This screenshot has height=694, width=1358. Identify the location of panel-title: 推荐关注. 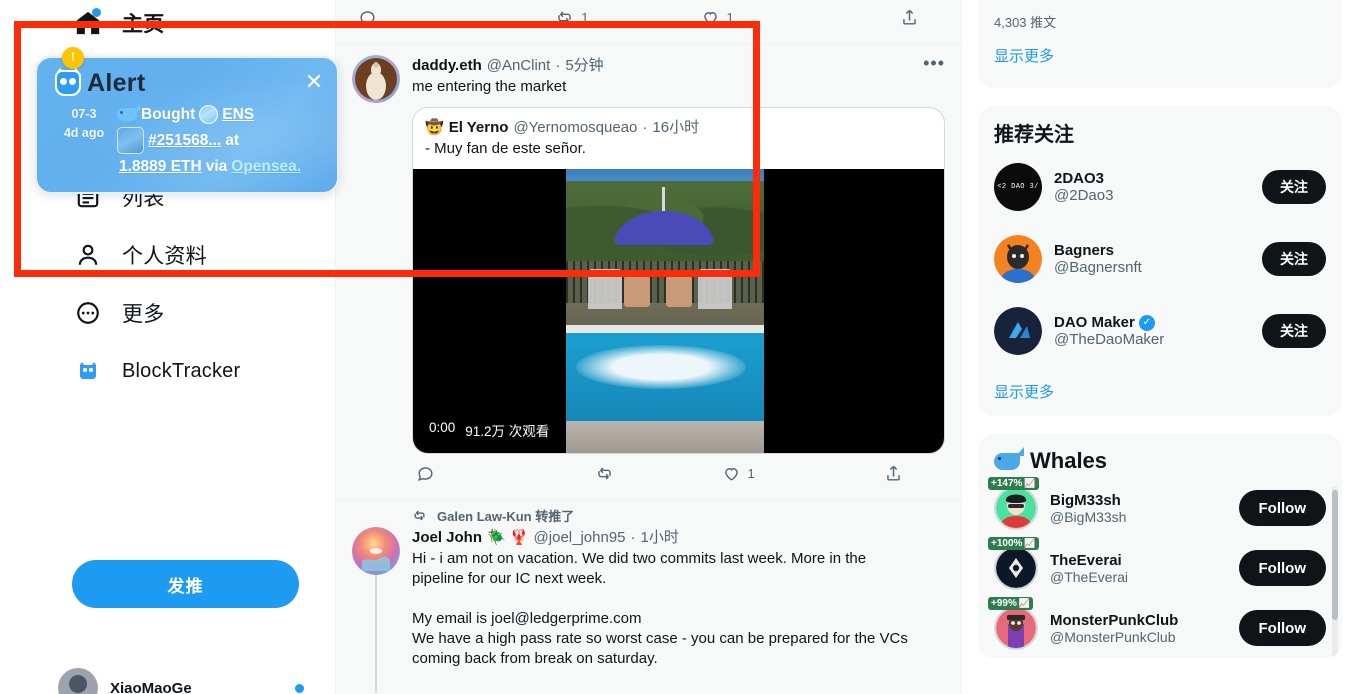
(1034, 135).